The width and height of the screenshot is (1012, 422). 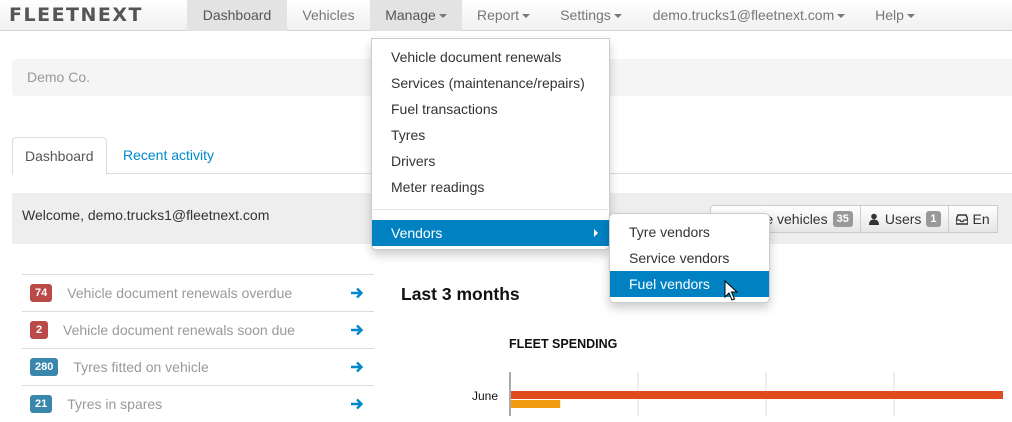 I want to click on menu-item-fuel-vendors: Fuel vendors, so click(x=689, y=284).